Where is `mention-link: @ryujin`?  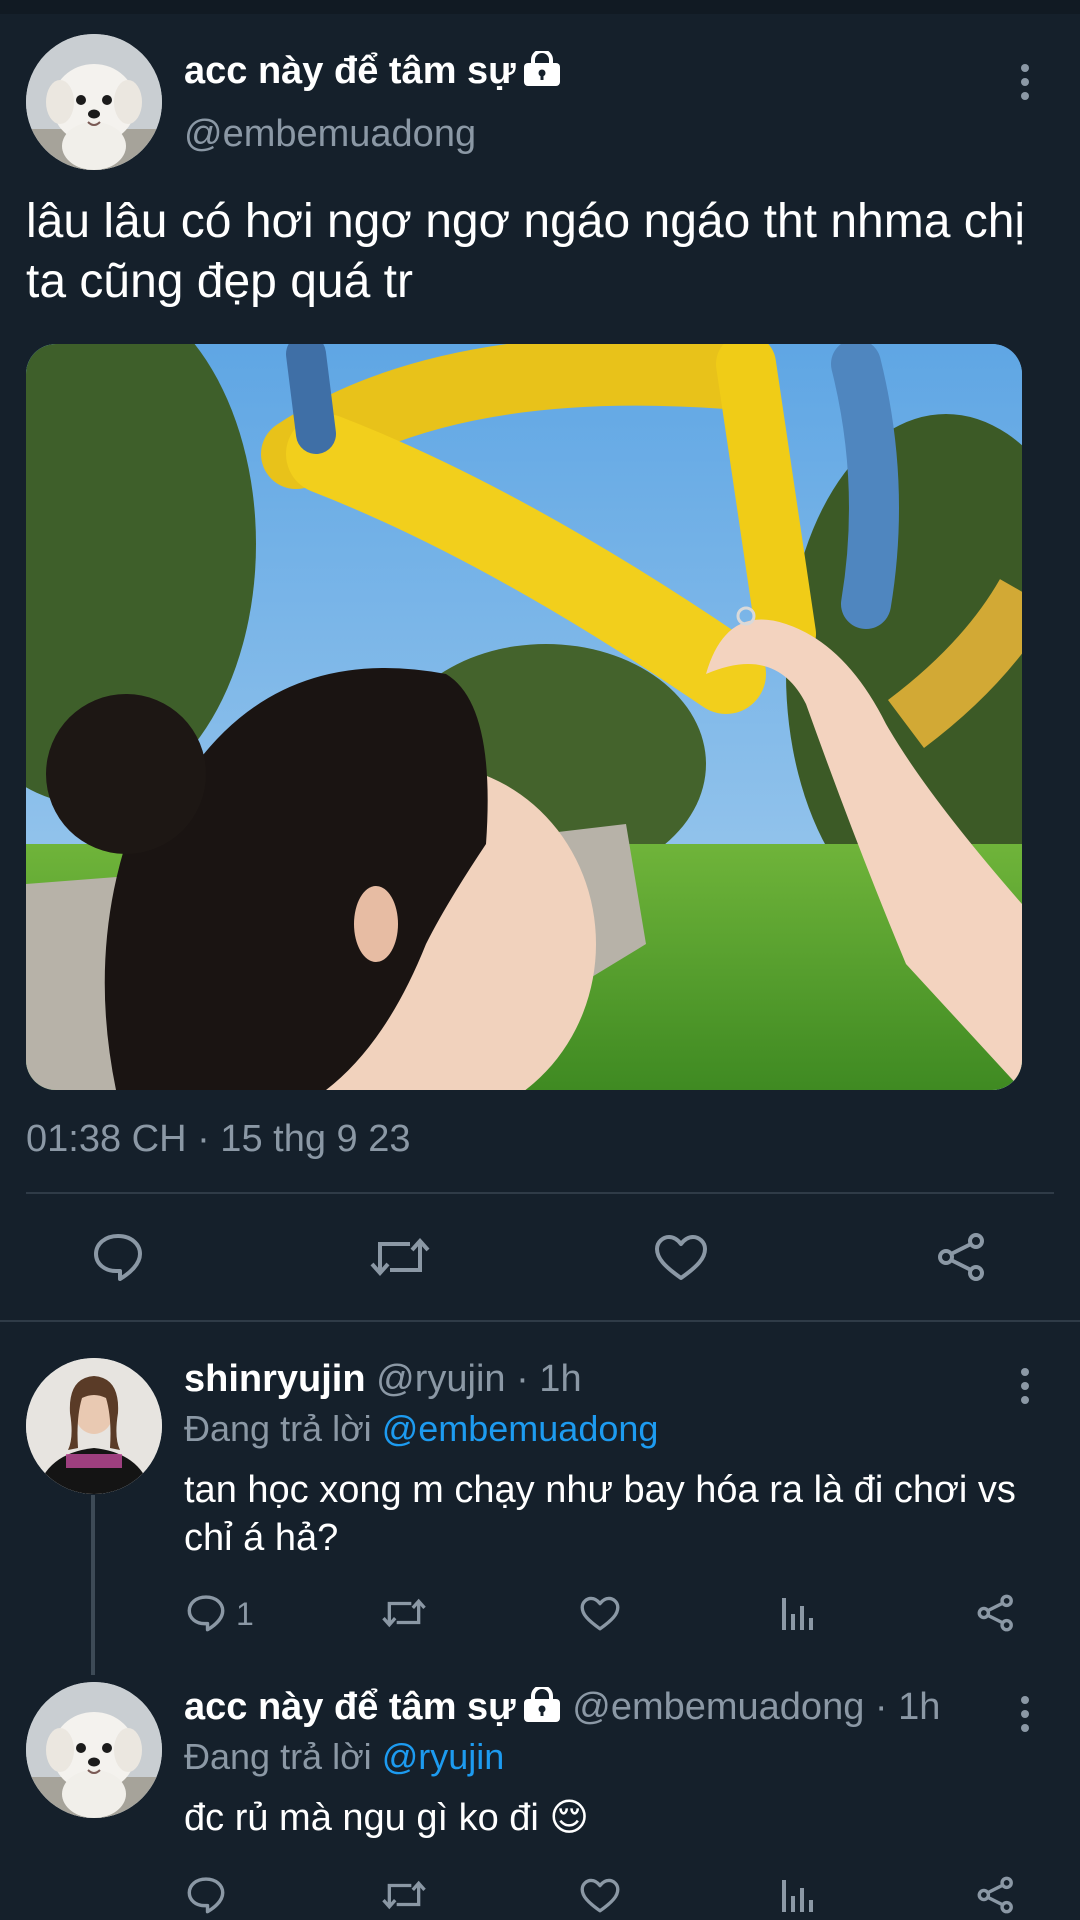
mention-link: @ryujin is located at coordinates (443, 1756).